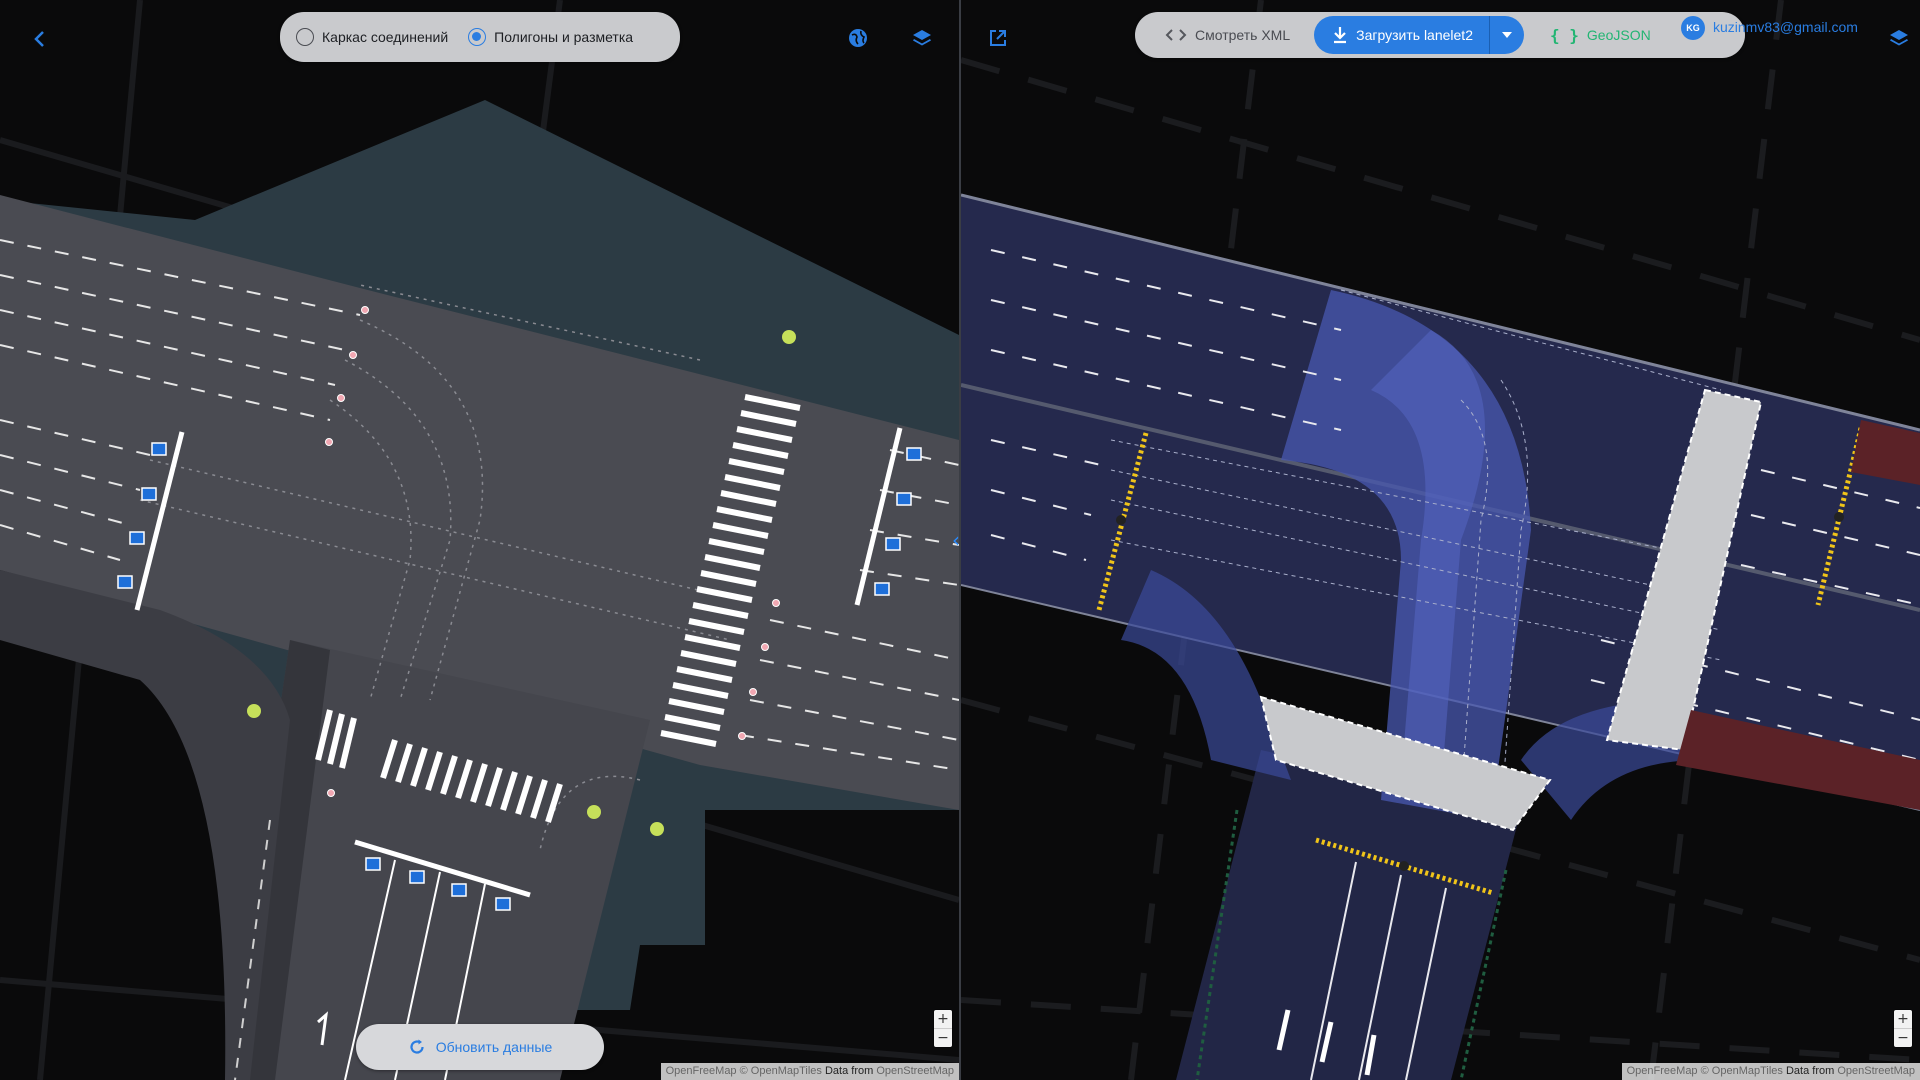 Image resolution: width=1920 pixels, height=1080 pixels. I want to click on download-lanelet2-button: Загрузить lanelet2, so click(1401, 35).